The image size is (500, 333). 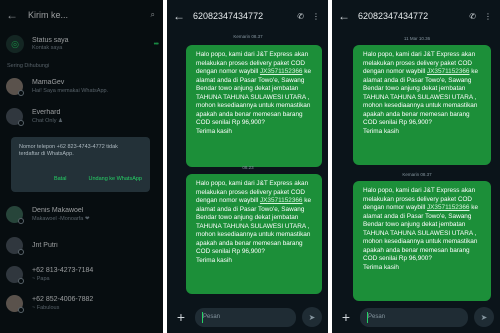 I want to click on cancel-button: Batal, so click(x=60, y=179).